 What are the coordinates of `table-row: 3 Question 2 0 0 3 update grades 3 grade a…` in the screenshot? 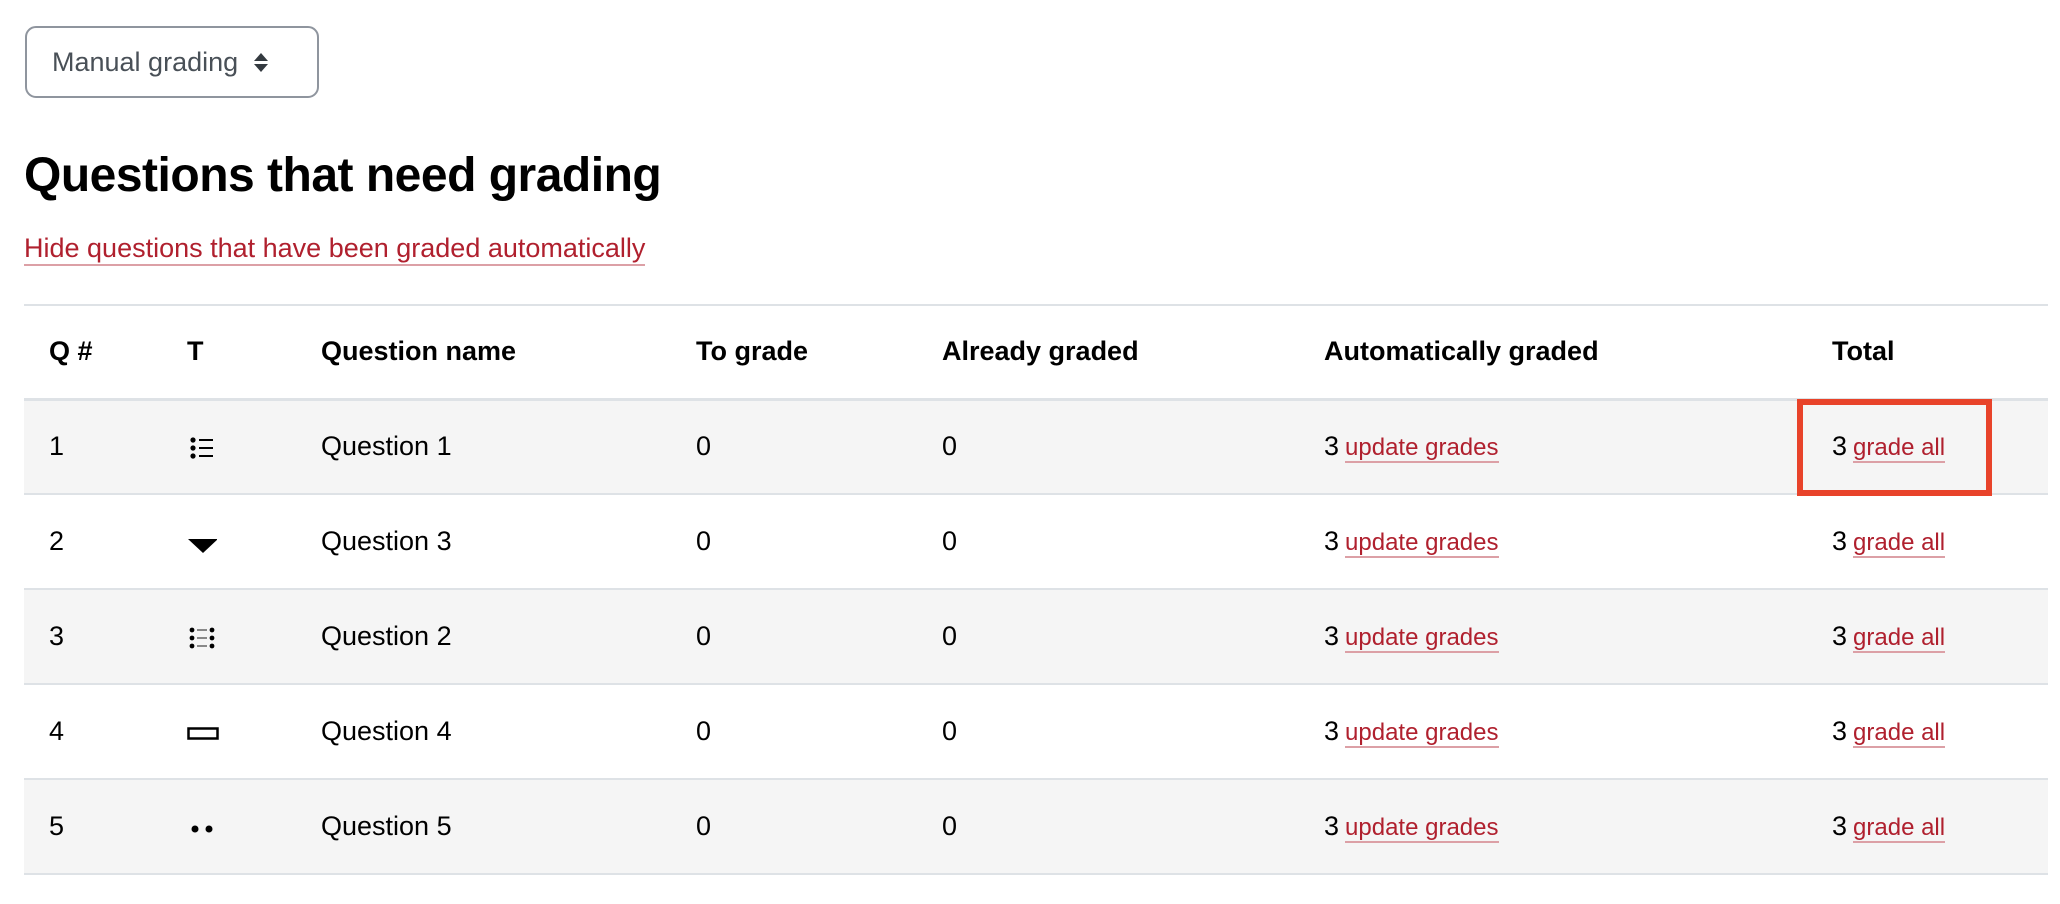 It's located at (1036, 636).